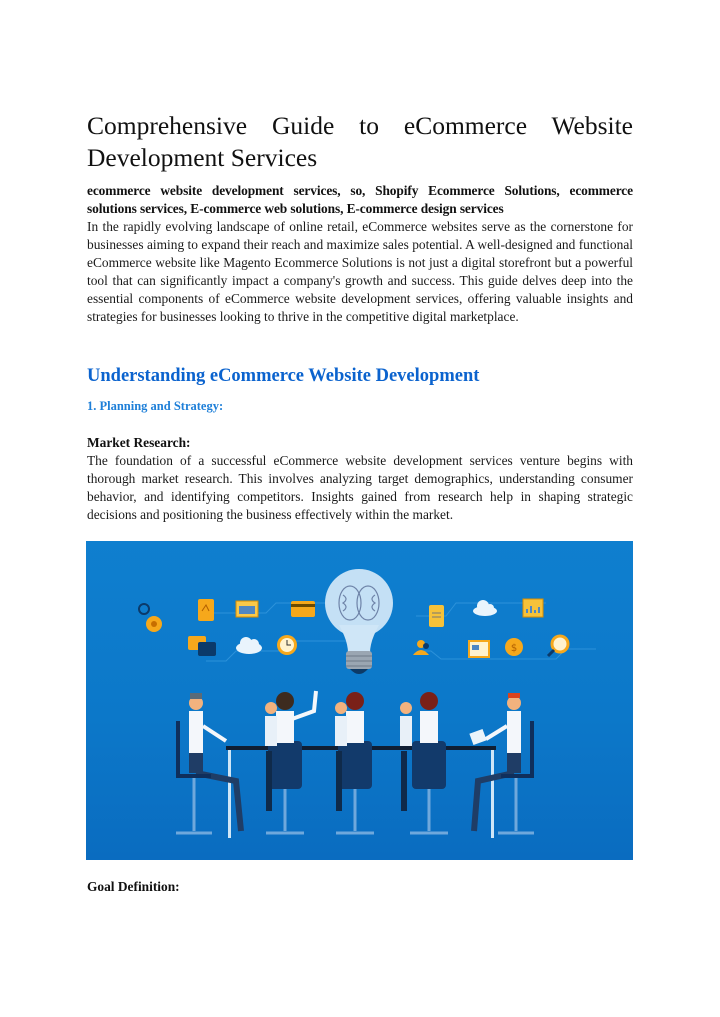  What do you see at coordinates (558, 646) in the screenshot?
I see `magnifier-icon` at bounding box center [558, 646].